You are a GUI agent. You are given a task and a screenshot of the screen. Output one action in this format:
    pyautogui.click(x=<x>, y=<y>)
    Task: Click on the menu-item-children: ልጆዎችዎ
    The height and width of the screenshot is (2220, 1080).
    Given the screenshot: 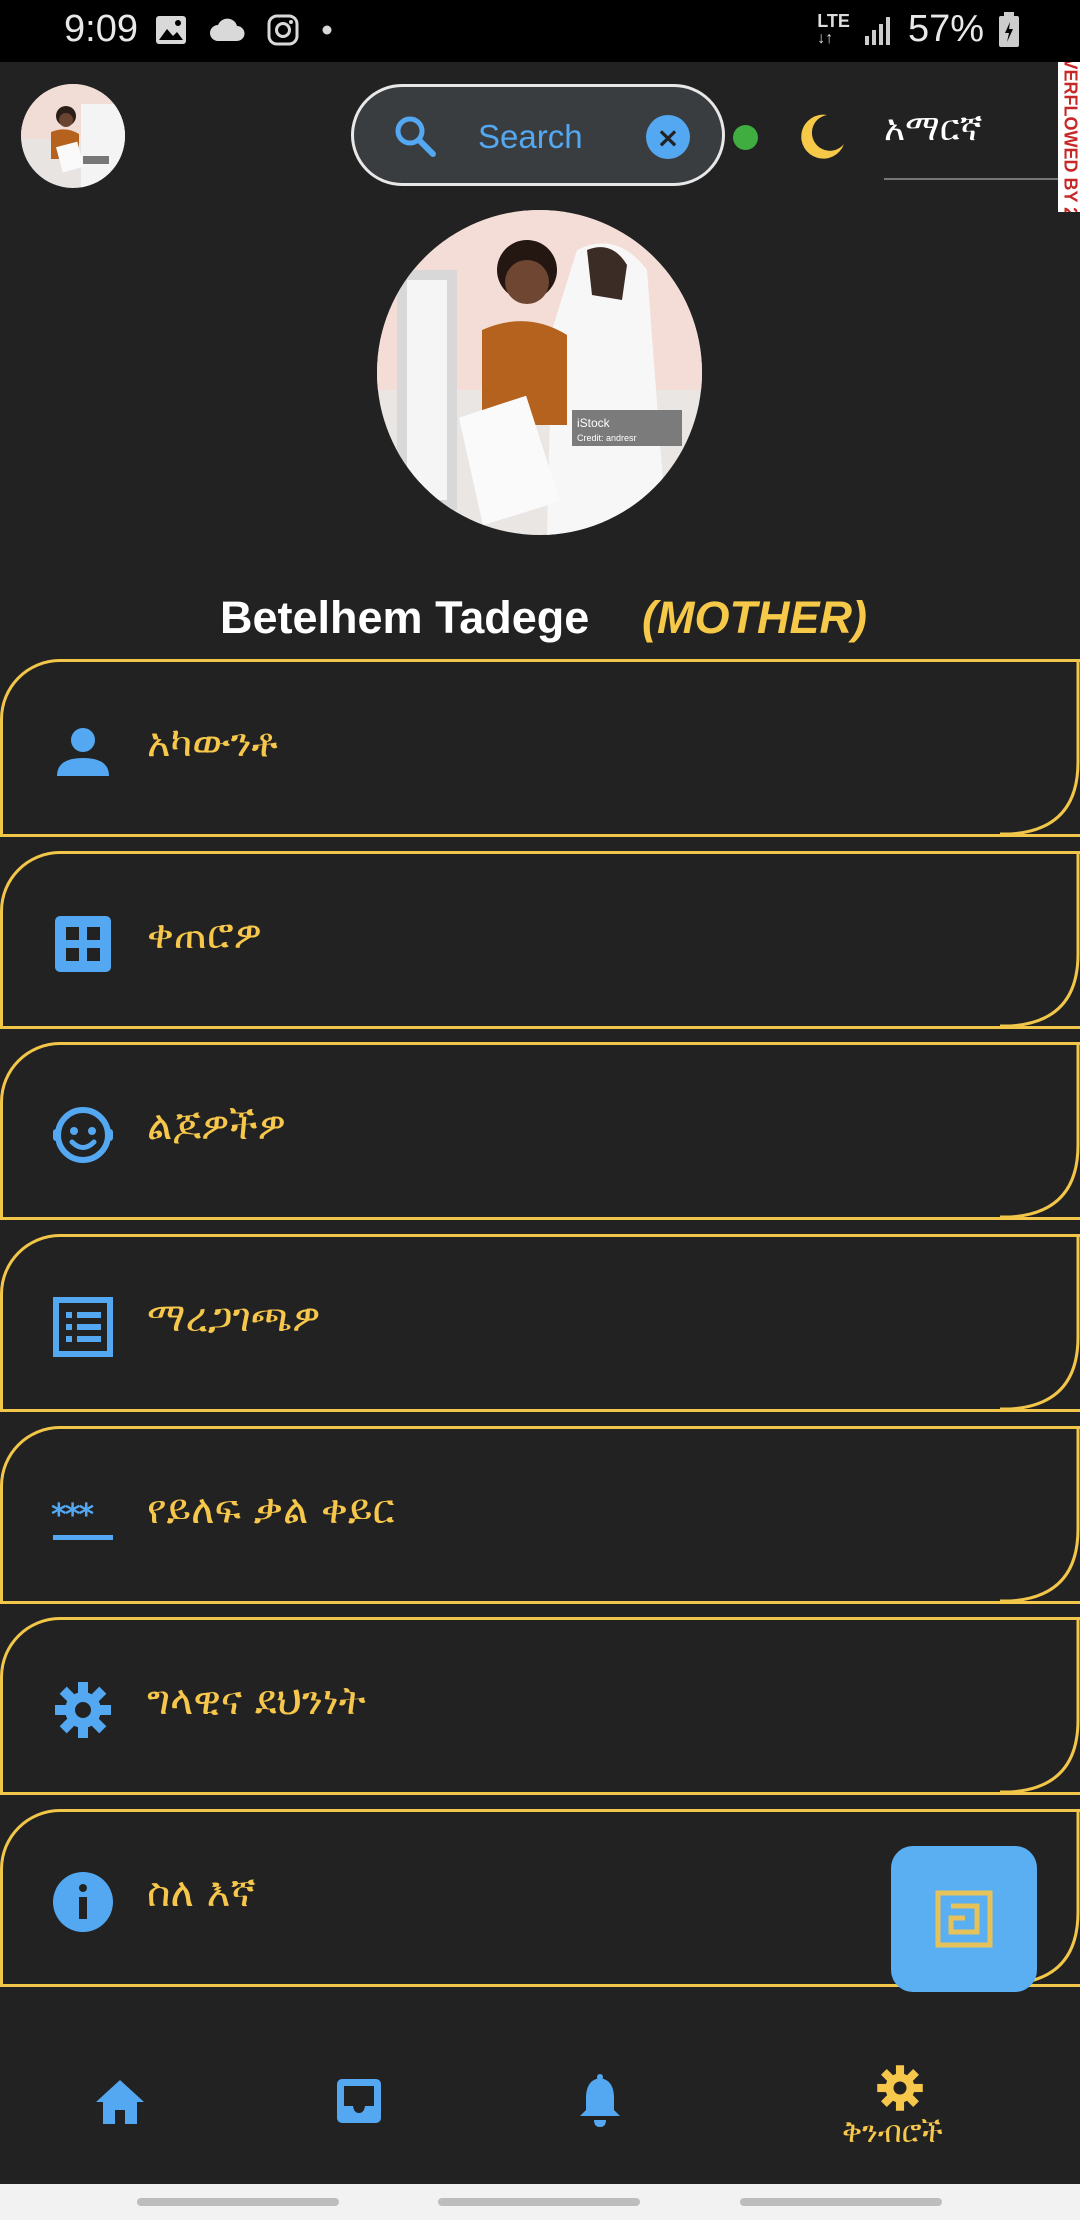 What is the action you would take?
    pyautogui.click(x=540, y=1131)
    